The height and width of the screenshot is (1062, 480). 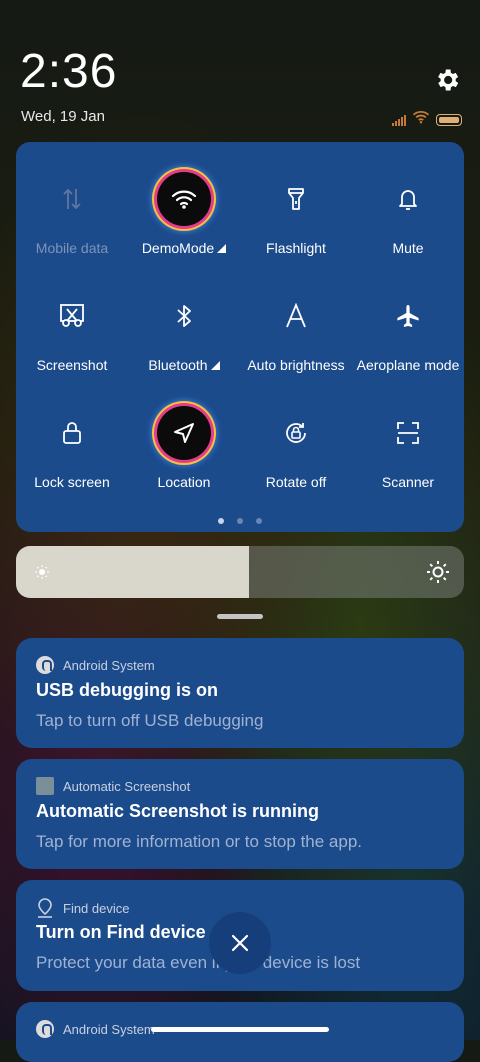 I want to click on scissors-icon, so click(x=72, y=316).